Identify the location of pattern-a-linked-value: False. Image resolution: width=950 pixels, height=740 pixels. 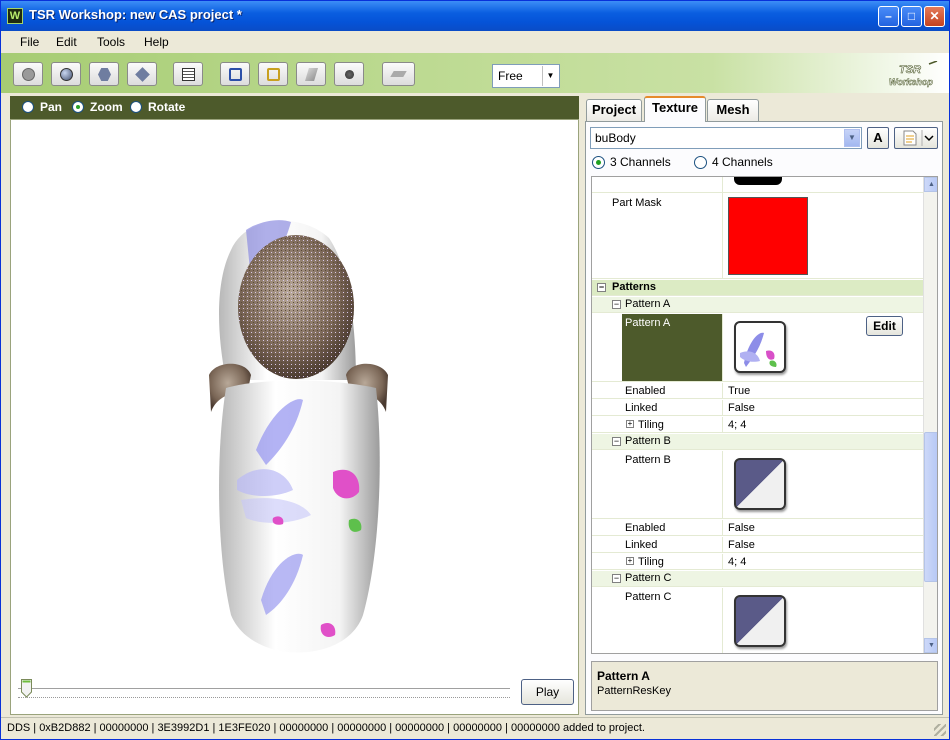
(741, 408).